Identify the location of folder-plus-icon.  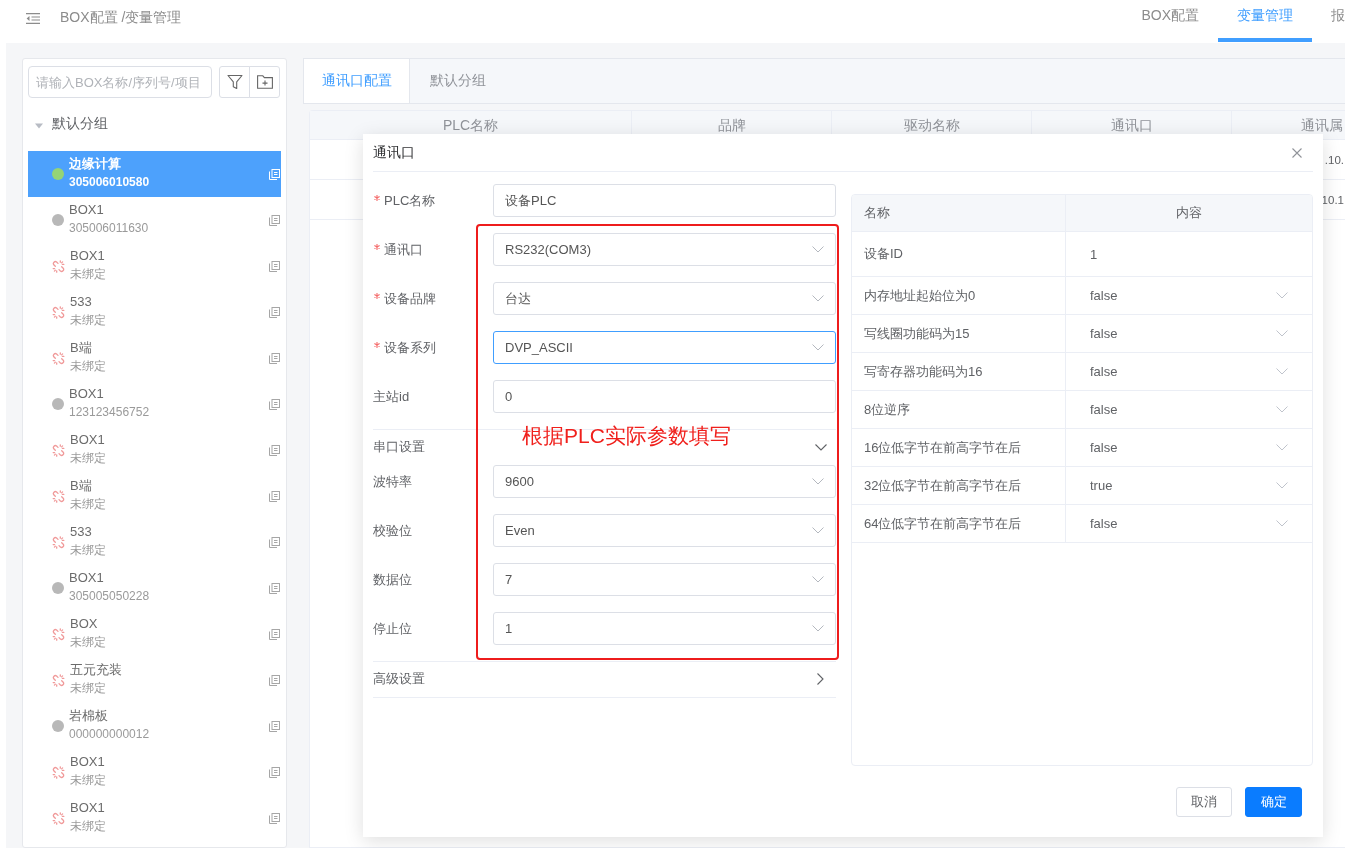
(264, 82).